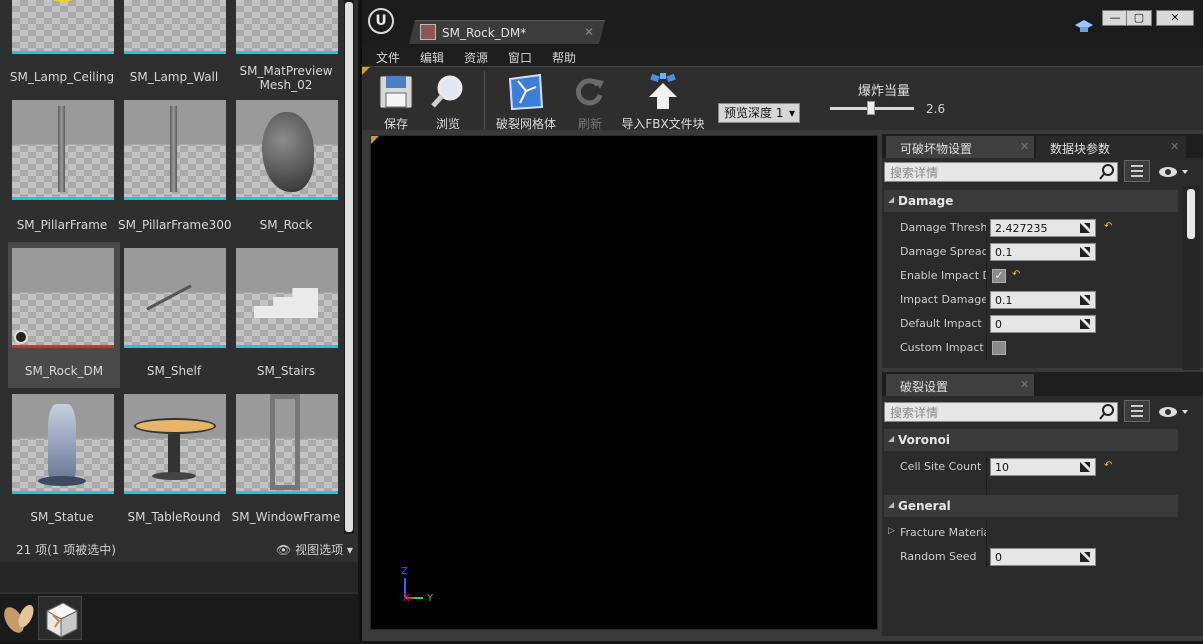 The height and width of the screenshot is (644, 1203). What do you see at coordinates (960, 385) in the screenshot?
I see `tab-fracture-settings: 破裂设置 ✕` at bounding box center [960, 385].